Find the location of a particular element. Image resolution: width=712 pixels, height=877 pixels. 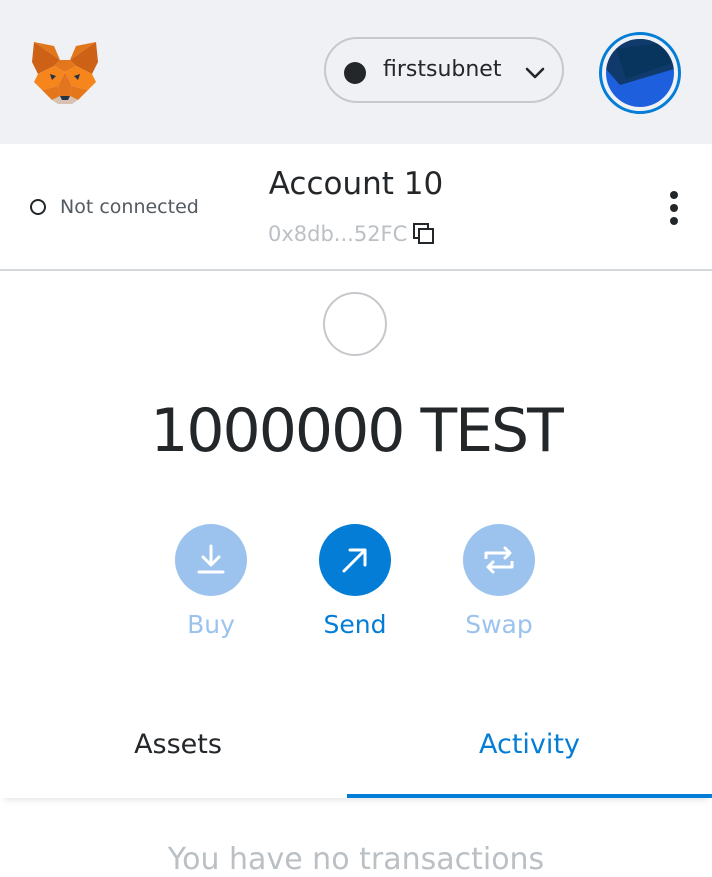

swap-arrows-icon is located at coordinates (499, 560).